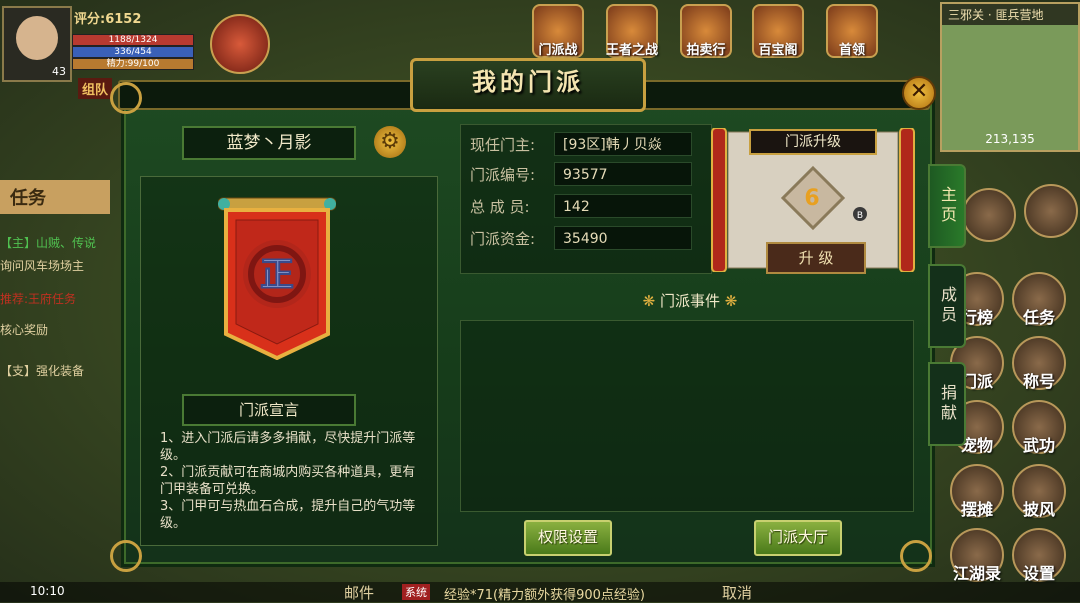 The image size is (1080, 603). I want to click on side-button-settings: 设置, so click(1039, 555).